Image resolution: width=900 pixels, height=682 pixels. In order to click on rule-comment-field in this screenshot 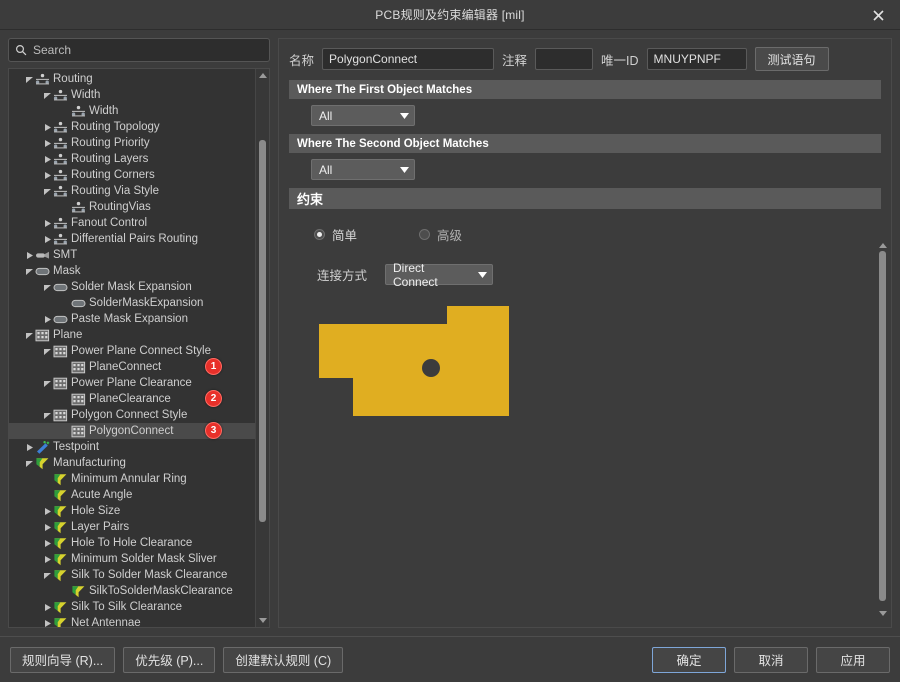, I will do `click(564, 59)`.